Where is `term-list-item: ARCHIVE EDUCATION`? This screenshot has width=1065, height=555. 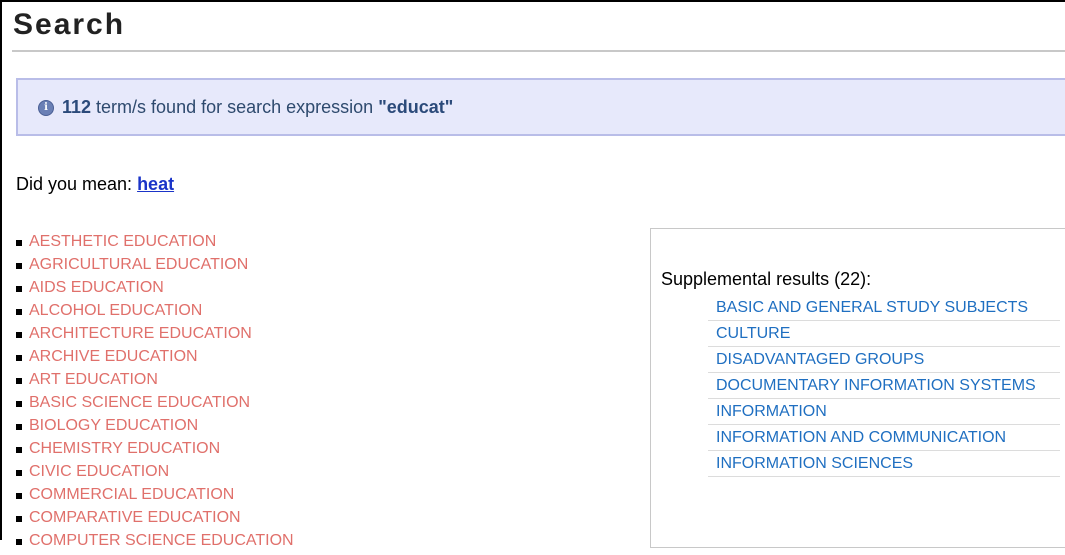 term-list-item: ARCHIVE EDUCATION is located at coordinates (155, 359).